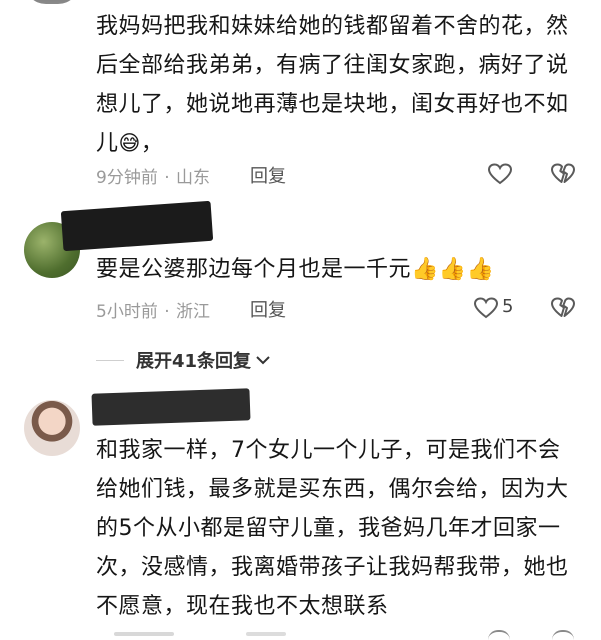 This screenshot has width=601, height=640. I want to click on comment-line: 和我家一样，7个女儿一个儿子，可是我们不会, so click(328, 450).